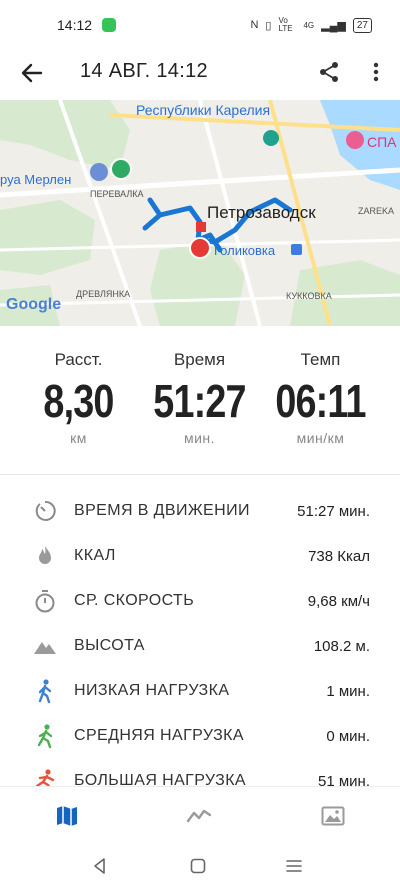 The height and width of the screenshot is (889, 400). Describe the element at coordinates (78, 401) in the screenshot. I see `stat-distance-value: 8,30` at that location.